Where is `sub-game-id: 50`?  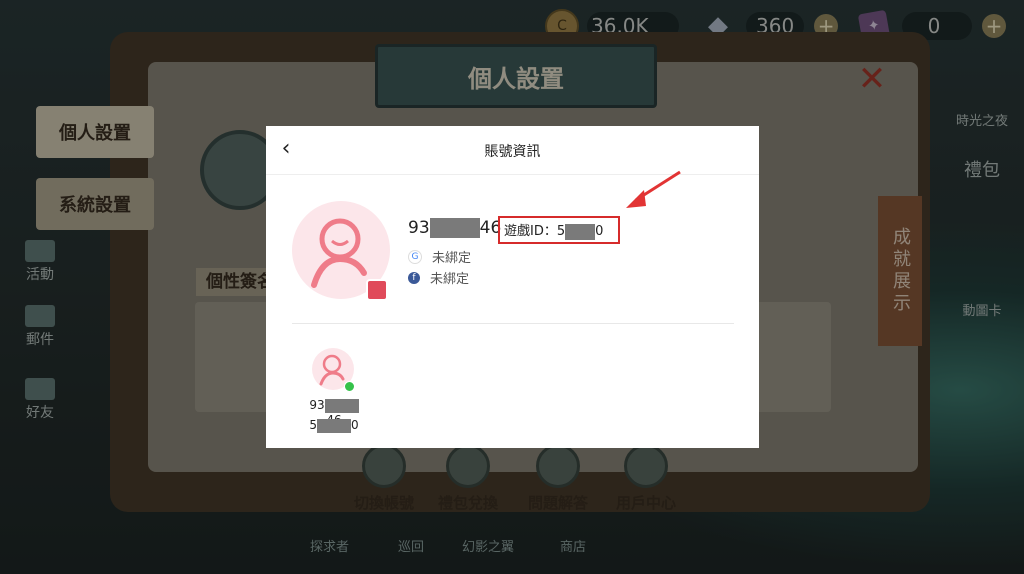 sub-game-id: 50 is located at coordinates (334, 425).